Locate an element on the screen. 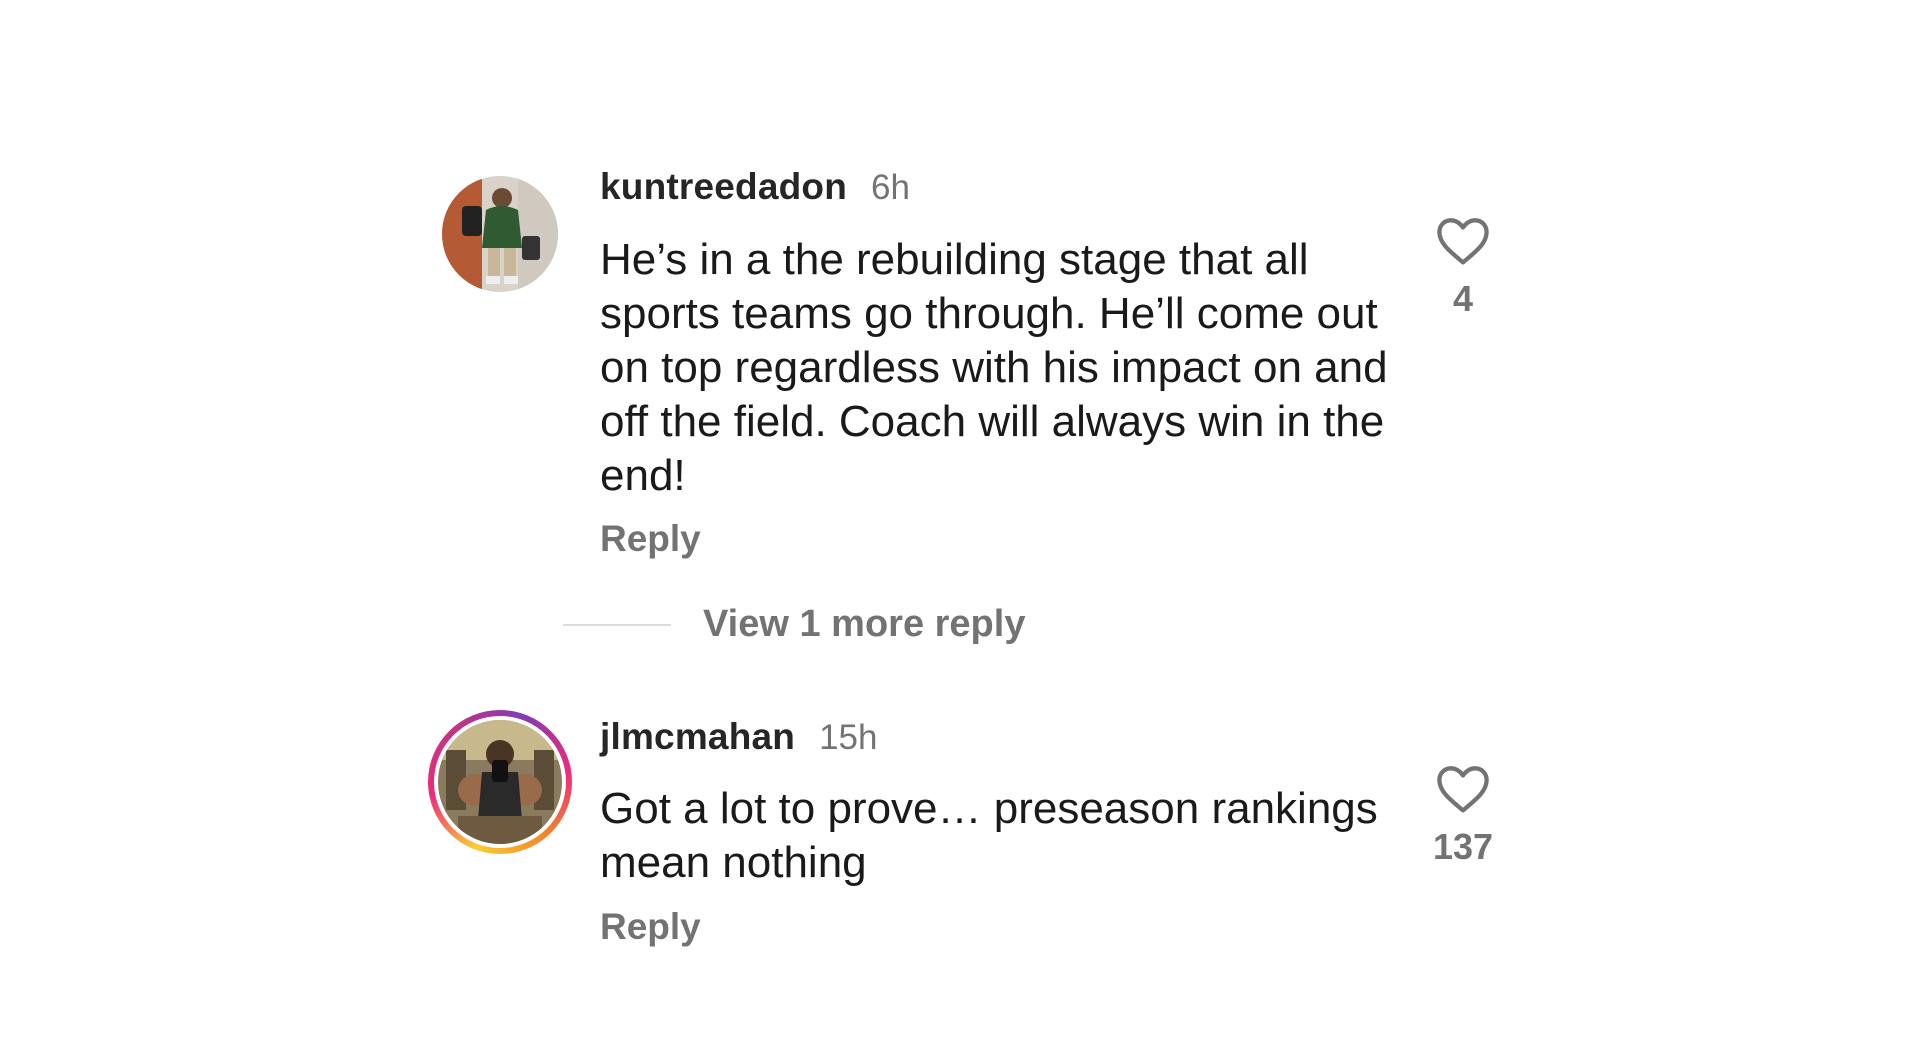 The image size is (1920, 1056). timestamp: 6h is located at coordinates (890, 187).